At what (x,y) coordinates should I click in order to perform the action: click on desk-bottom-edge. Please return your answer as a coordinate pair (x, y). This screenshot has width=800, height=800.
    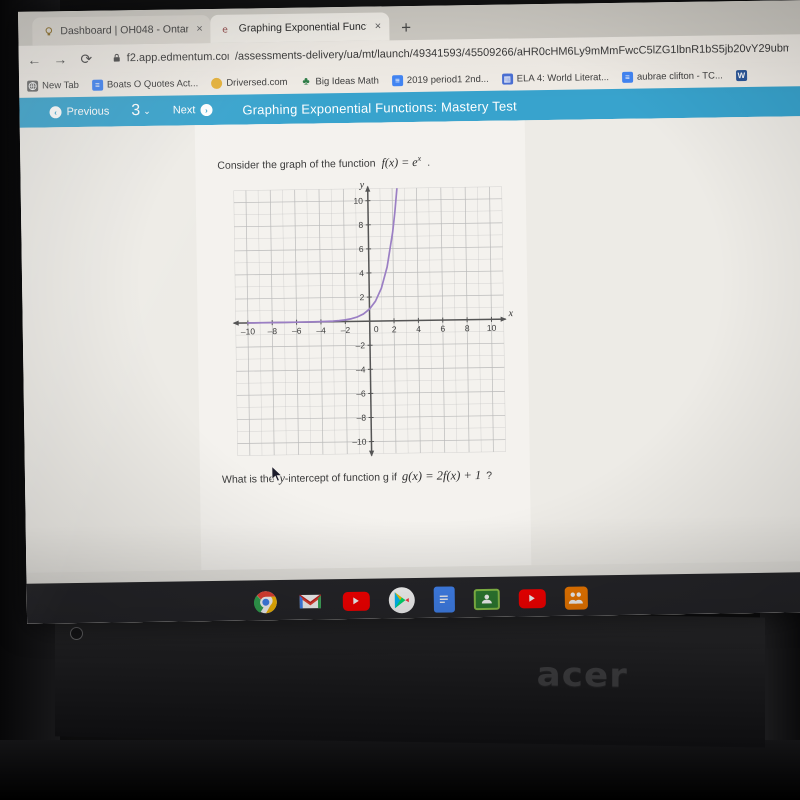
    Looking at the image, I should click on (400, 770).